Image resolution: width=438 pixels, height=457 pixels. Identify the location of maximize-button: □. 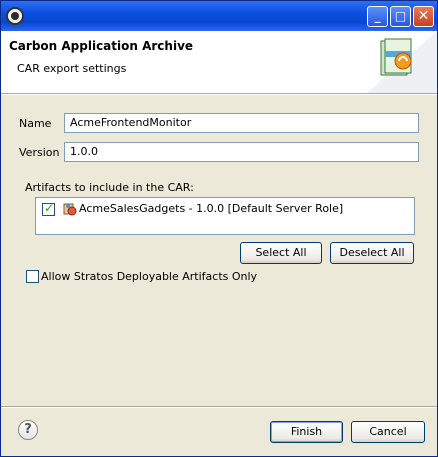
(400, 16).